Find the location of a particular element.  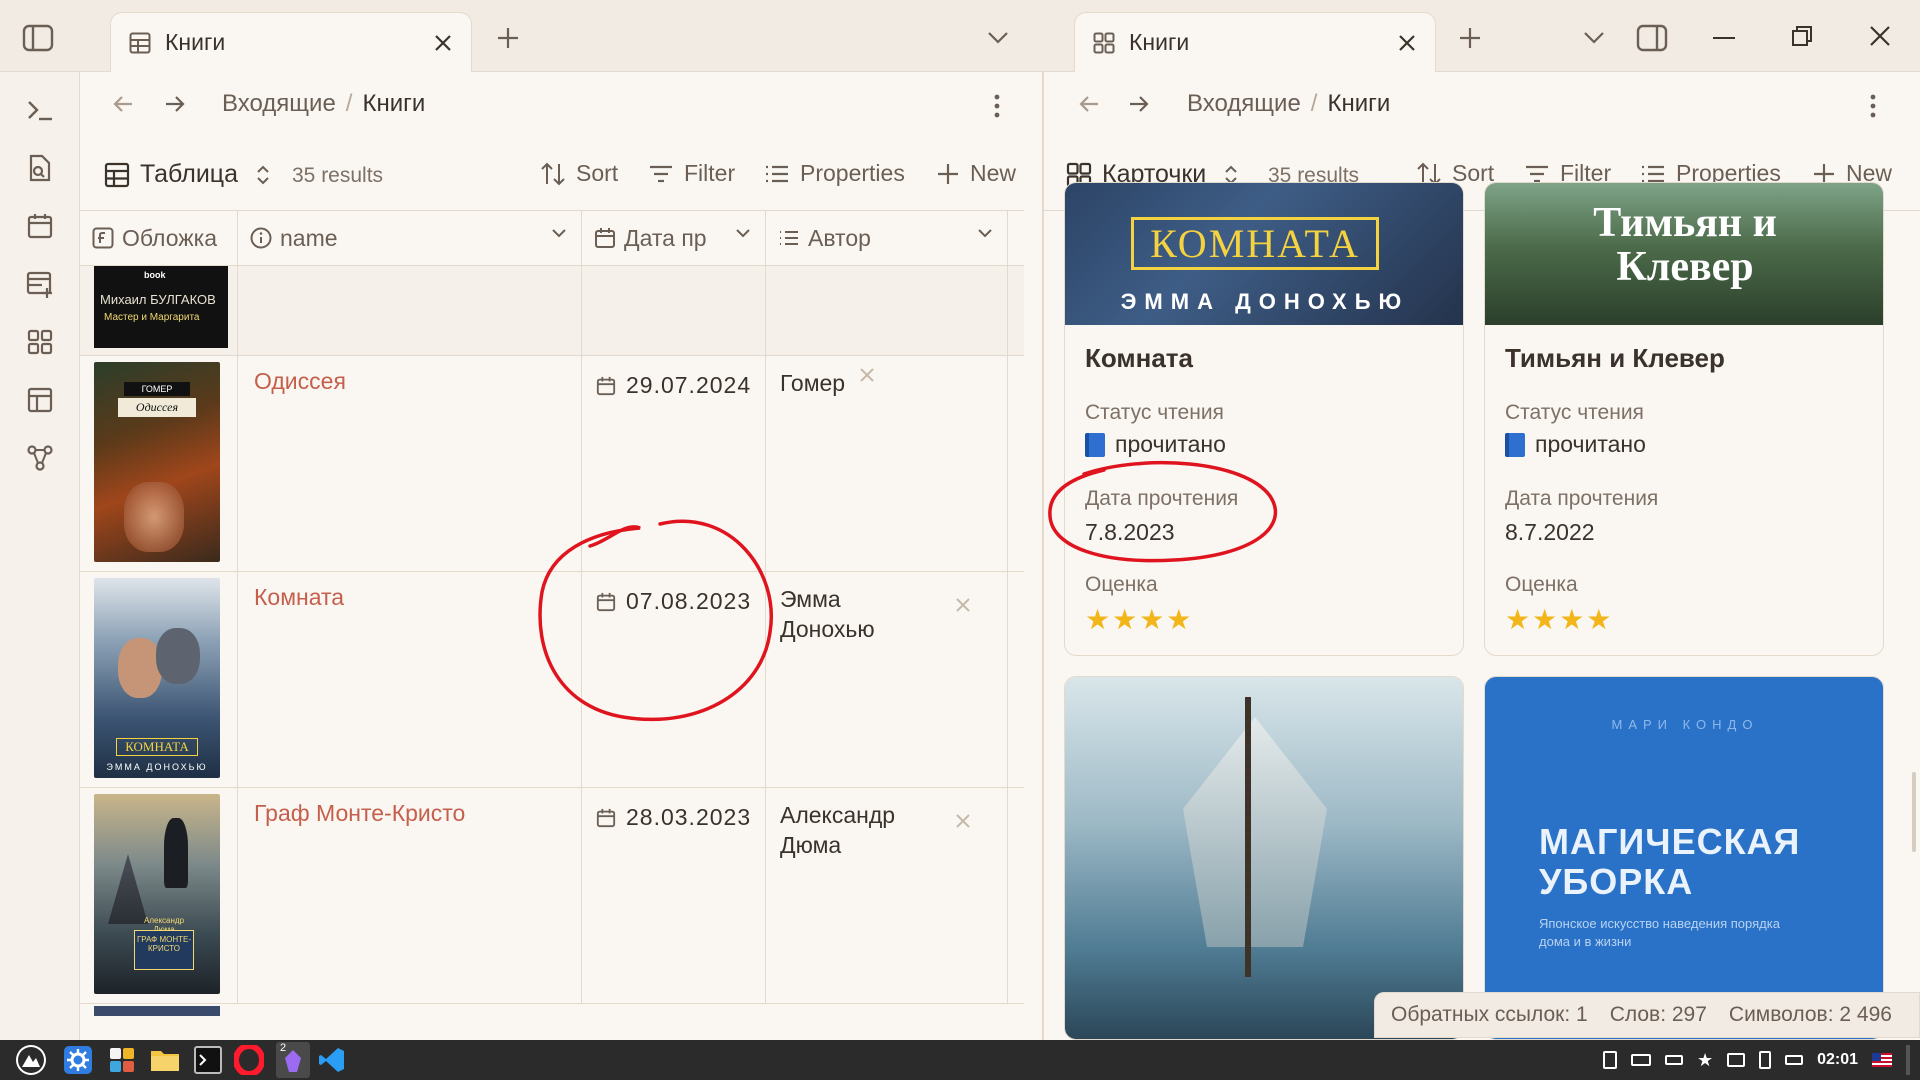

card-cover-image is located at coordinates (1264, 858).